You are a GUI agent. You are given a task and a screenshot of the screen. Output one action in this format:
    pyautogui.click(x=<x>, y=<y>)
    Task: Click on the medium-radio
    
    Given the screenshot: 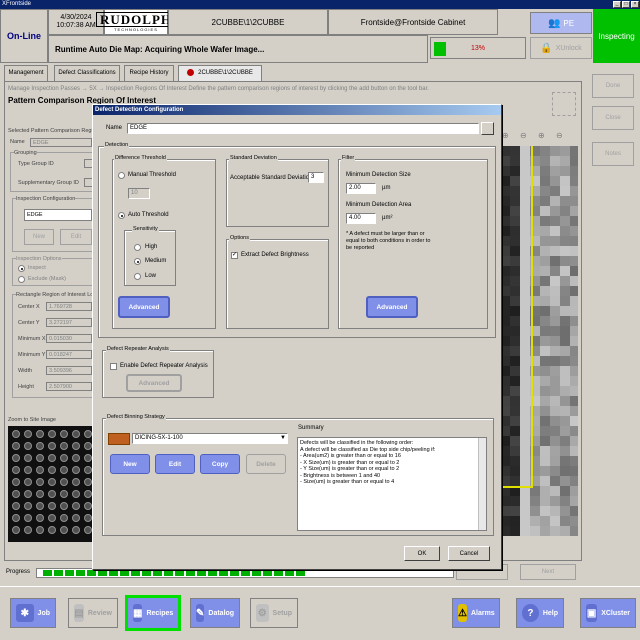 What is the action you would take?
    pyautogui.click(x=137, y=261)
    